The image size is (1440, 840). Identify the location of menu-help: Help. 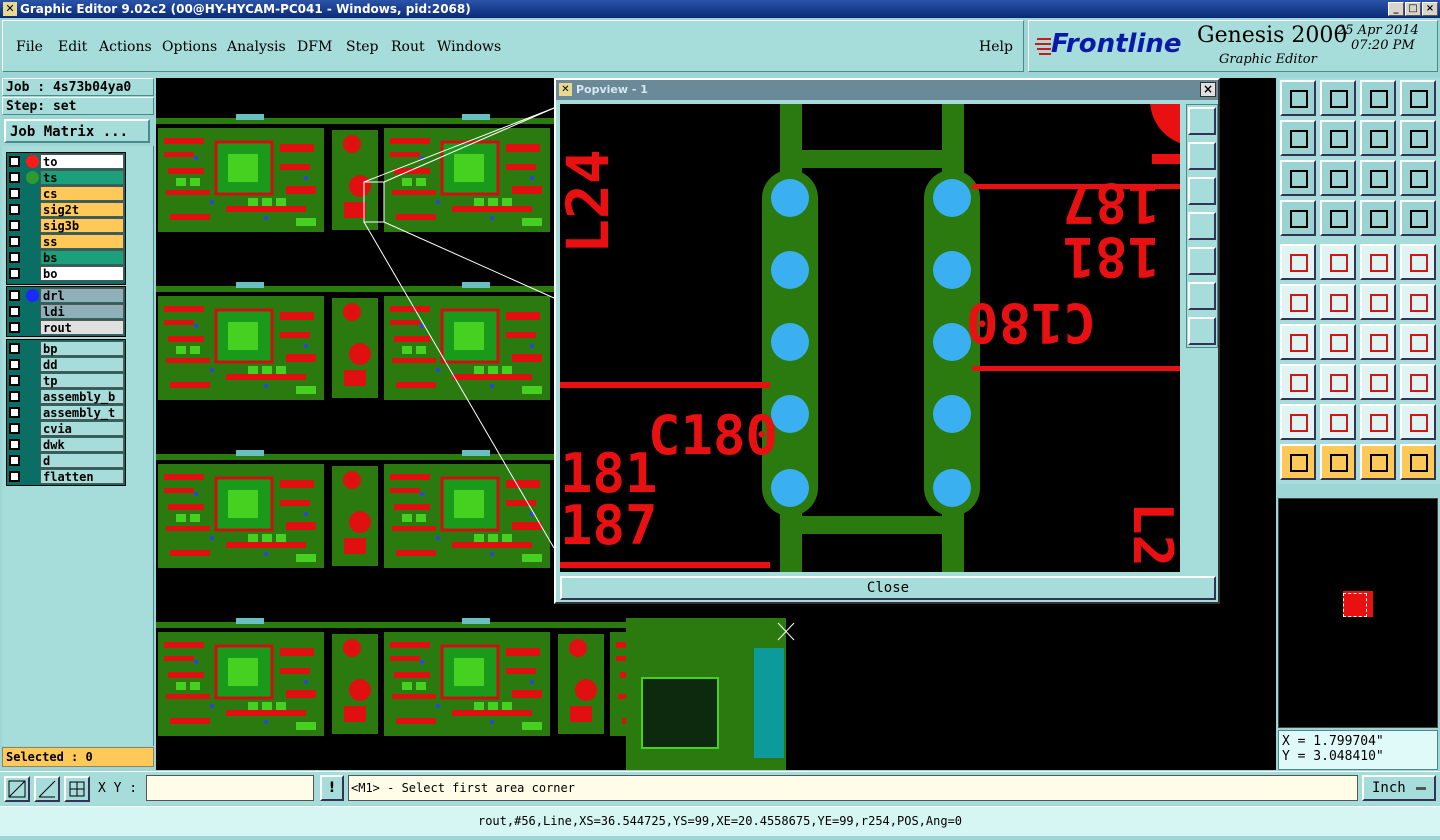
(996, 47).